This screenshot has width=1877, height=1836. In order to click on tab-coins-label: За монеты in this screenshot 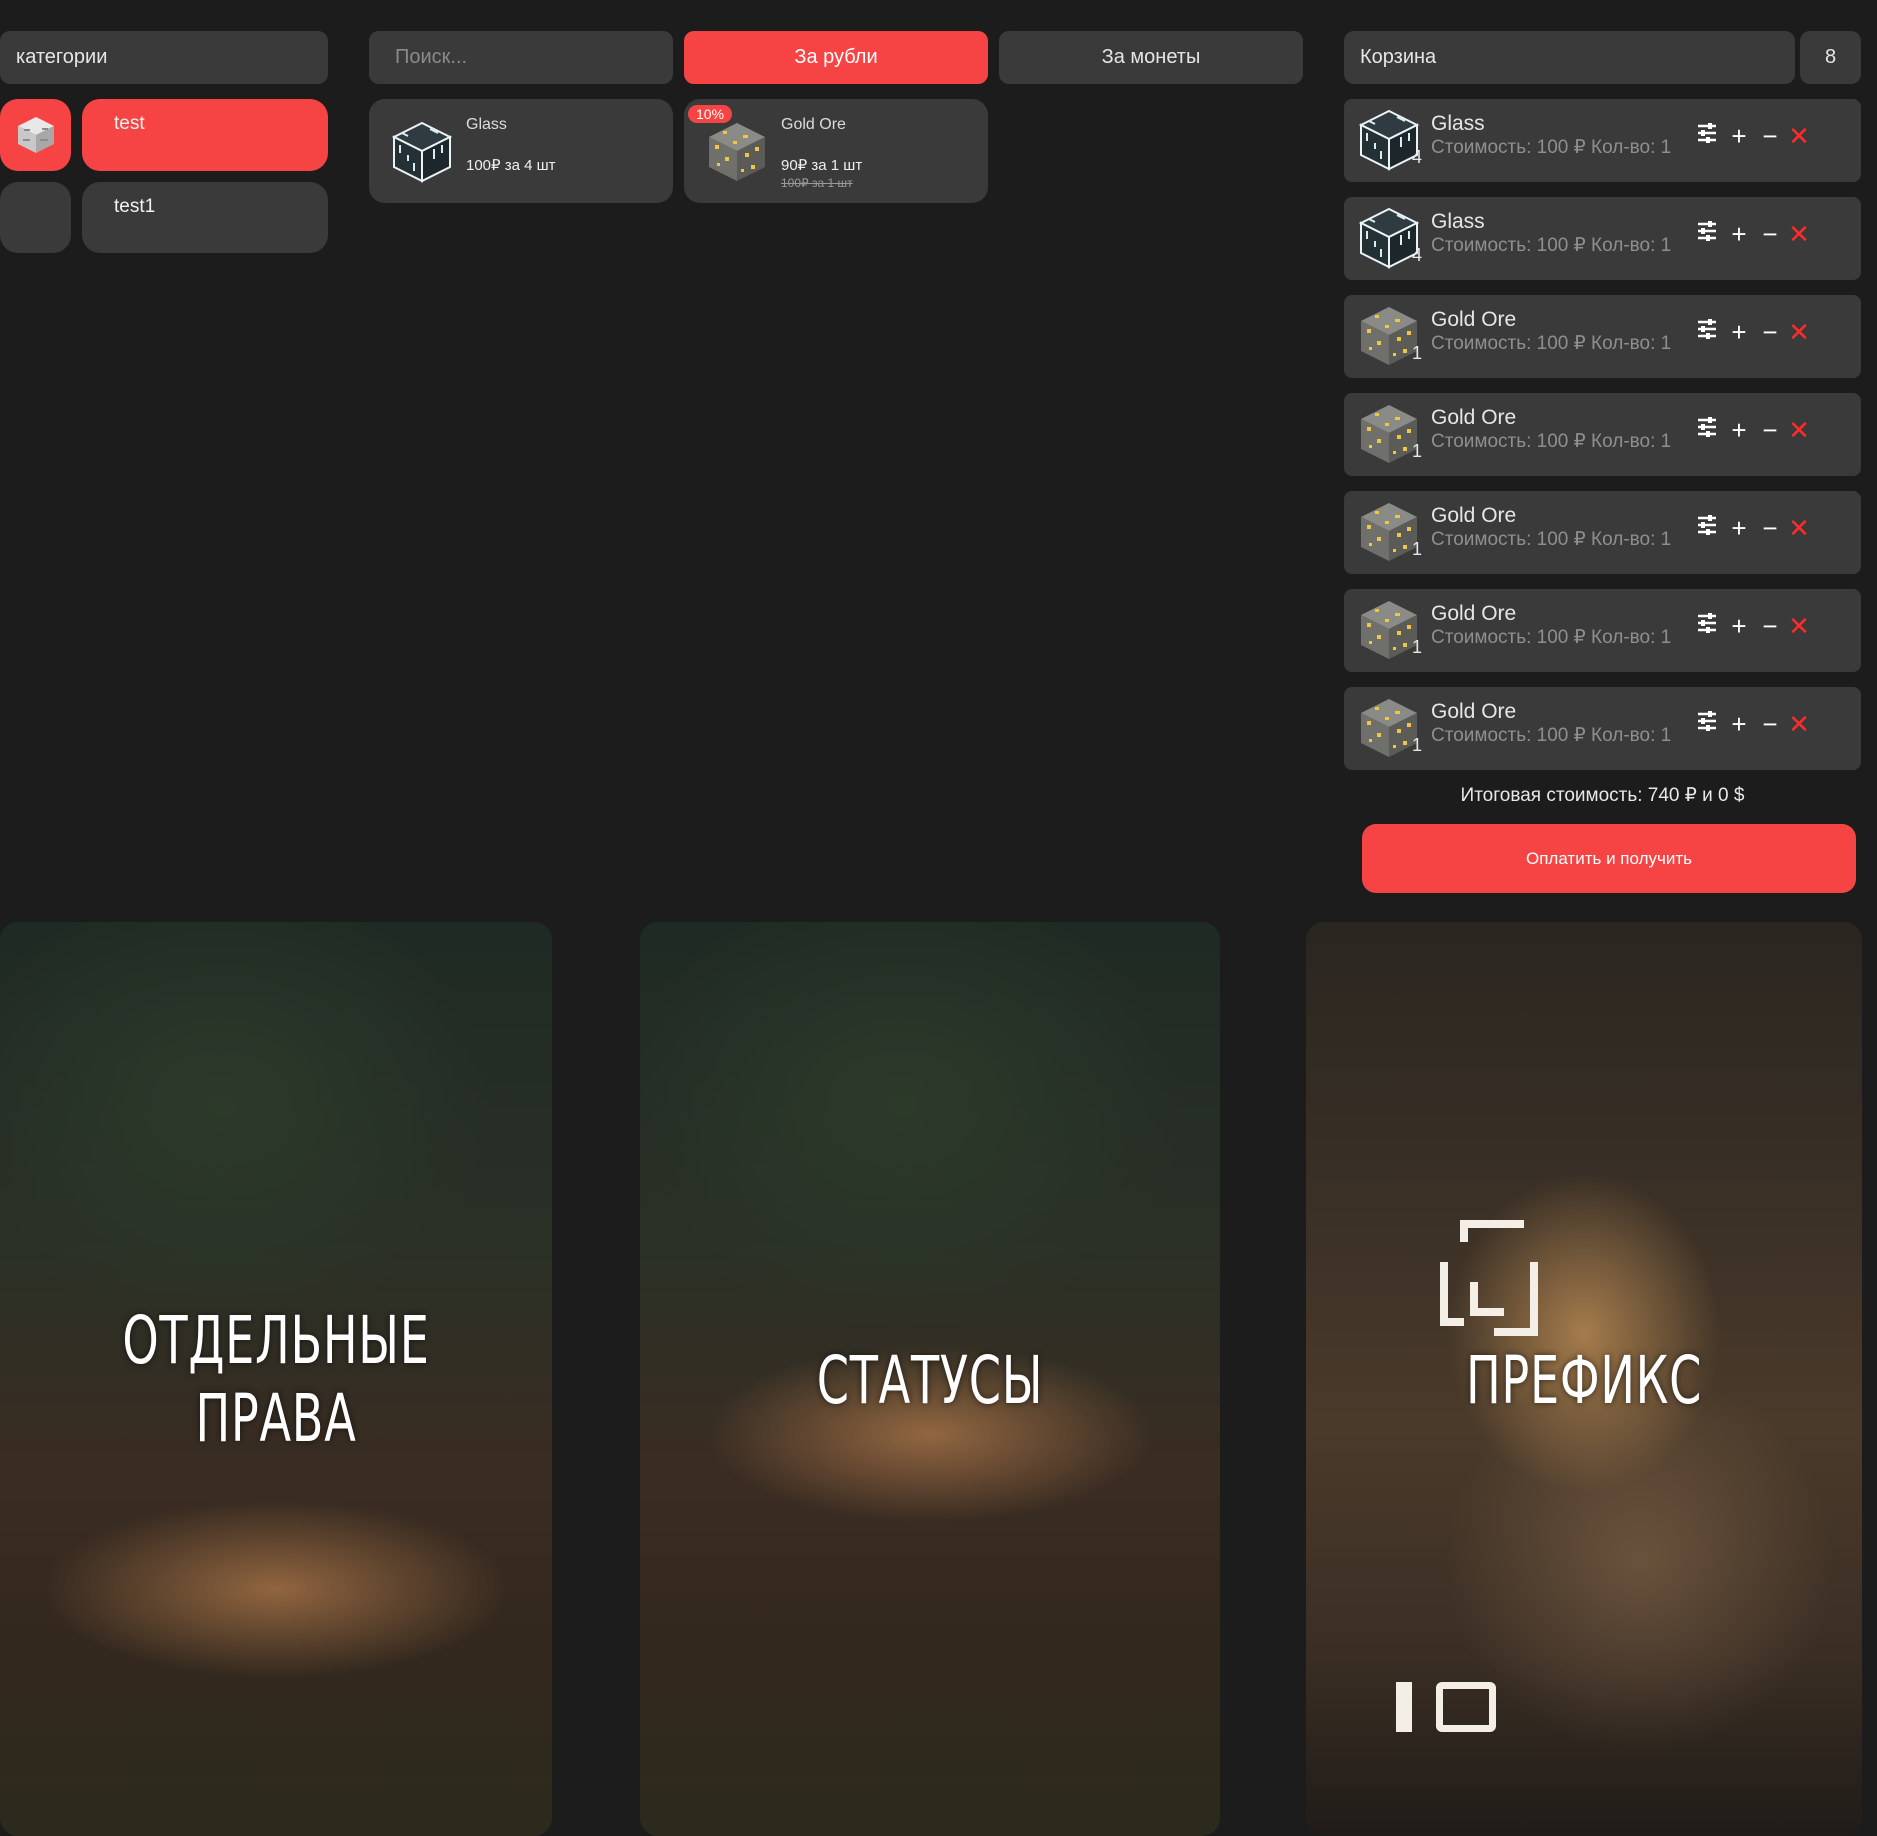, I will do `click(1151, 57)`.